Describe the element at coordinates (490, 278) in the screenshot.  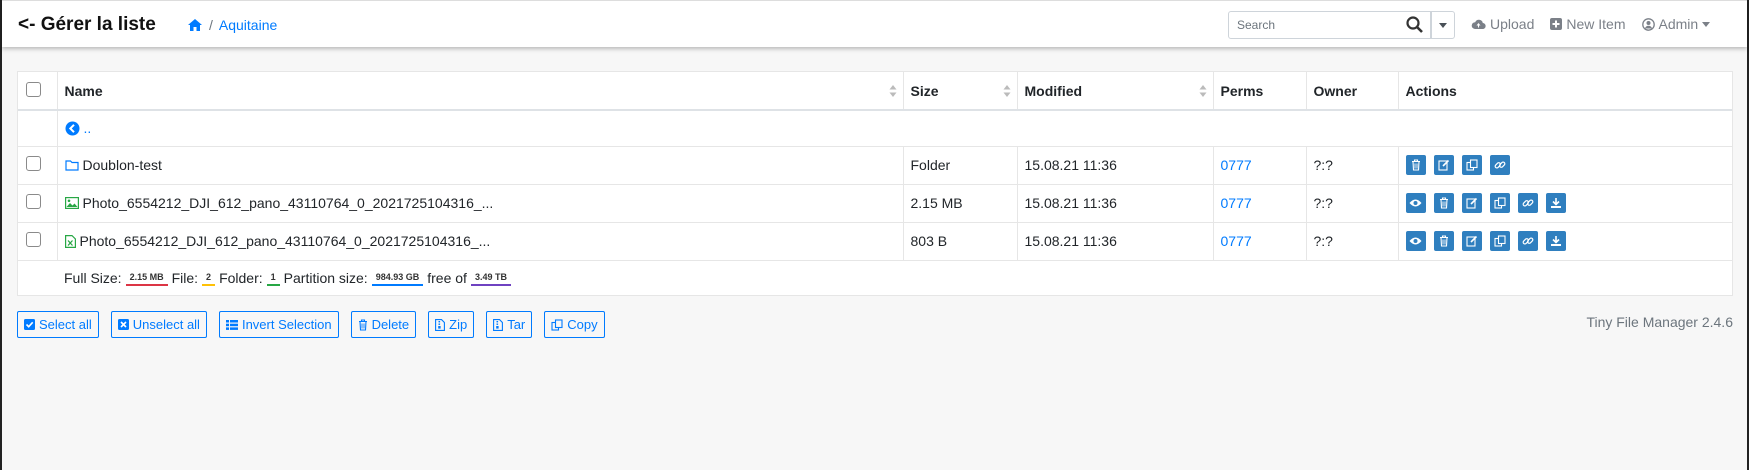
I see `partition-total-badge: 3.49 TB` at that location.